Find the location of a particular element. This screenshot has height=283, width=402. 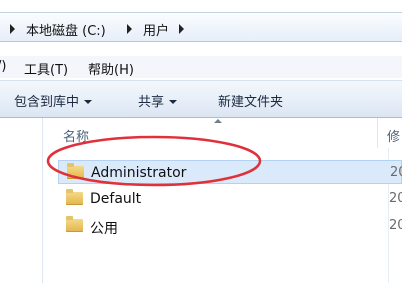

annotation-layer is located at coordinates (154, 161).